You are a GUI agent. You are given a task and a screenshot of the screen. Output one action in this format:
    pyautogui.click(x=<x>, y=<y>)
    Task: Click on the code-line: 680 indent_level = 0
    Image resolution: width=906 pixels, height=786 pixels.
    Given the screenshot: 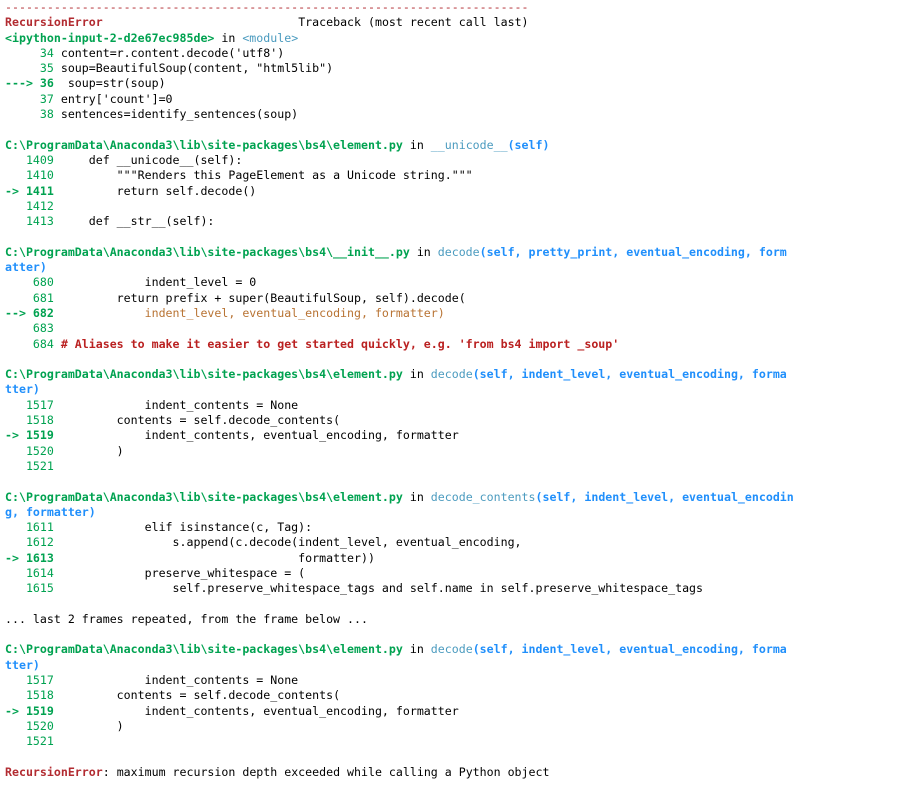 What is the action you would take?
    pyautogui.click(x=455, y=282)
    